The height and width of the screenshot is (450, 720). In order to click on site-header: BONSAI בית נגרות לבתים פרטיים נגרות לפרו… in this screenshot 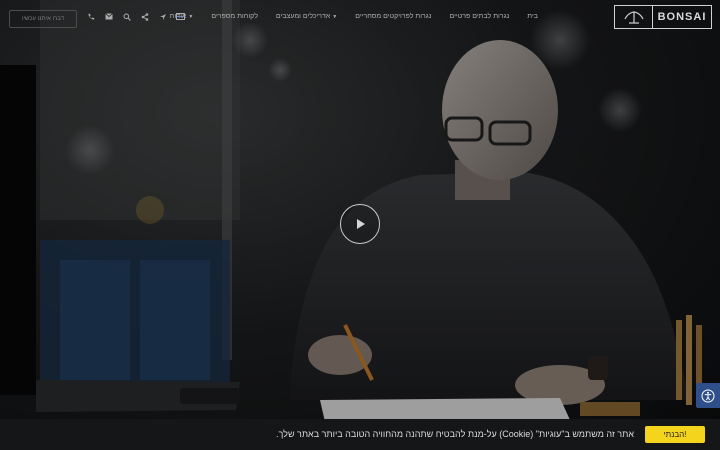, I will do `click(360, 19)`.